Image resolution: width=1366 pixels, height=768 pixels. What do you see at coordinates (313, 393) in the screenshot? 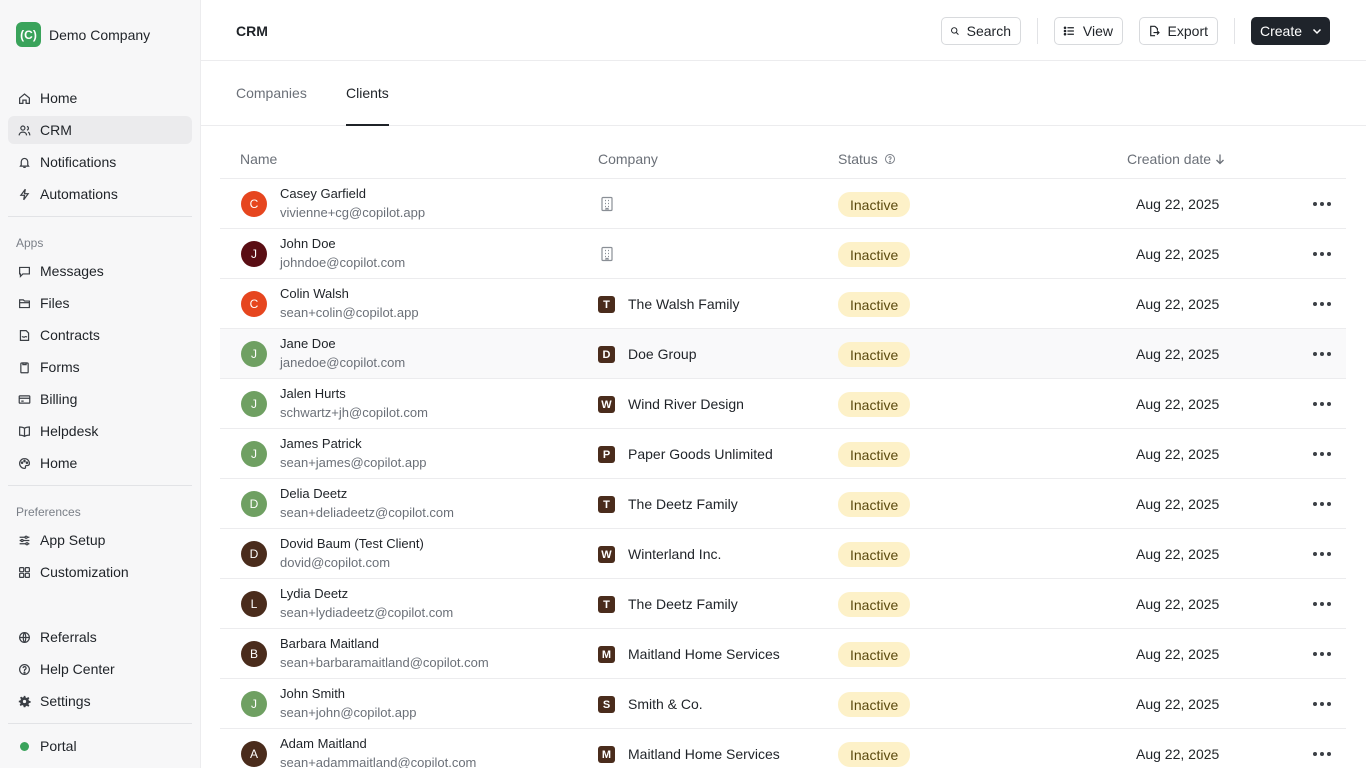
I see `client-name: Jalen Hurts` at bounding box center [313, 393].